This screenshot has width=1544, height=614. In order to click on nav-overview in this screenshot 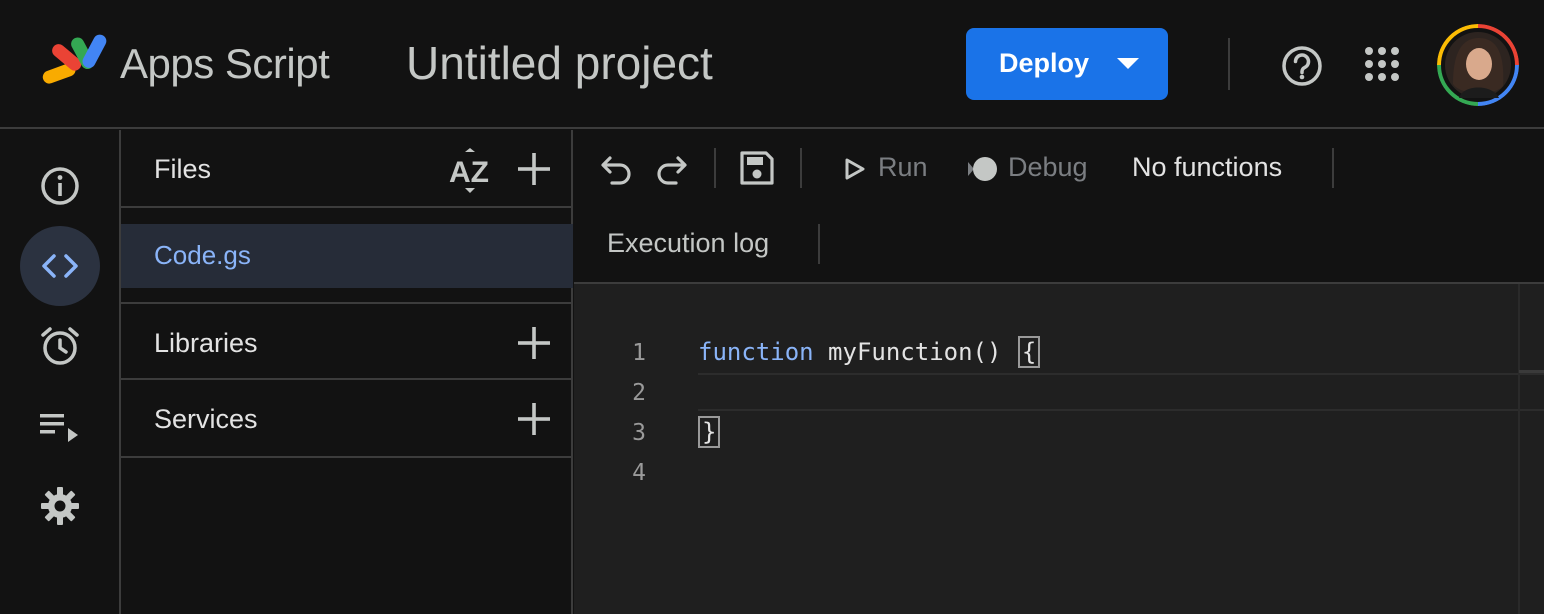, I will do `click(60, 186)`.